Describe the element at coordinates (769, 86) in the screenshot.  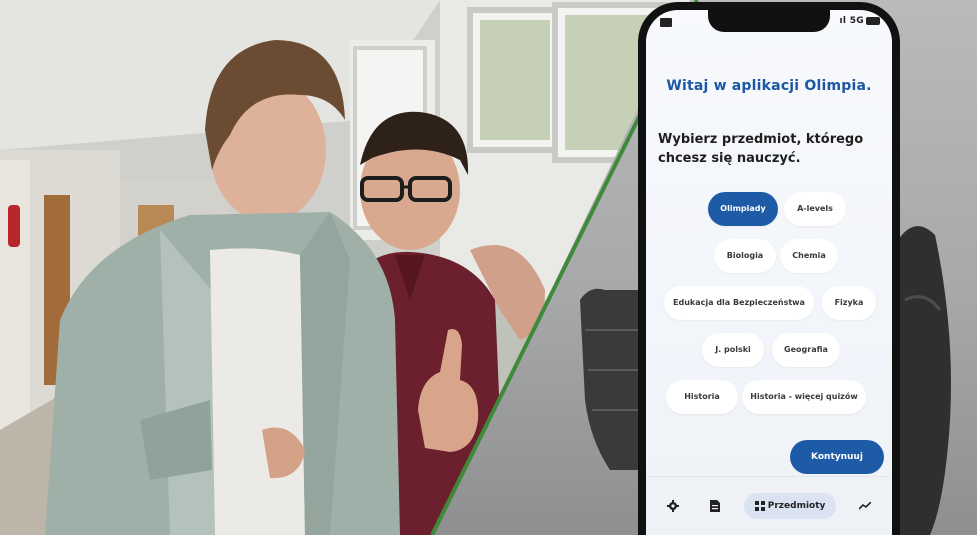
I see `welcome-heading: Witaj w aplikacji Olimpia.` at that location.